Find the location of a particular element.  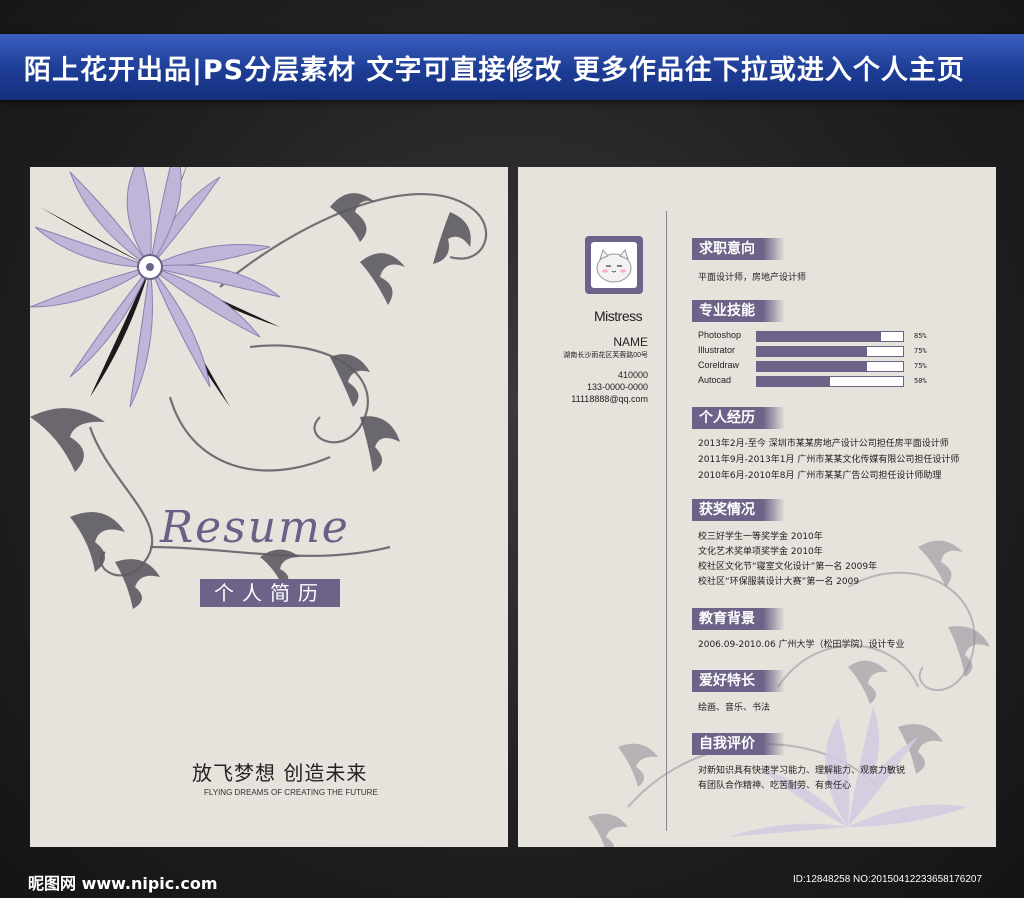

avatar is located at coordinates (614, 265).